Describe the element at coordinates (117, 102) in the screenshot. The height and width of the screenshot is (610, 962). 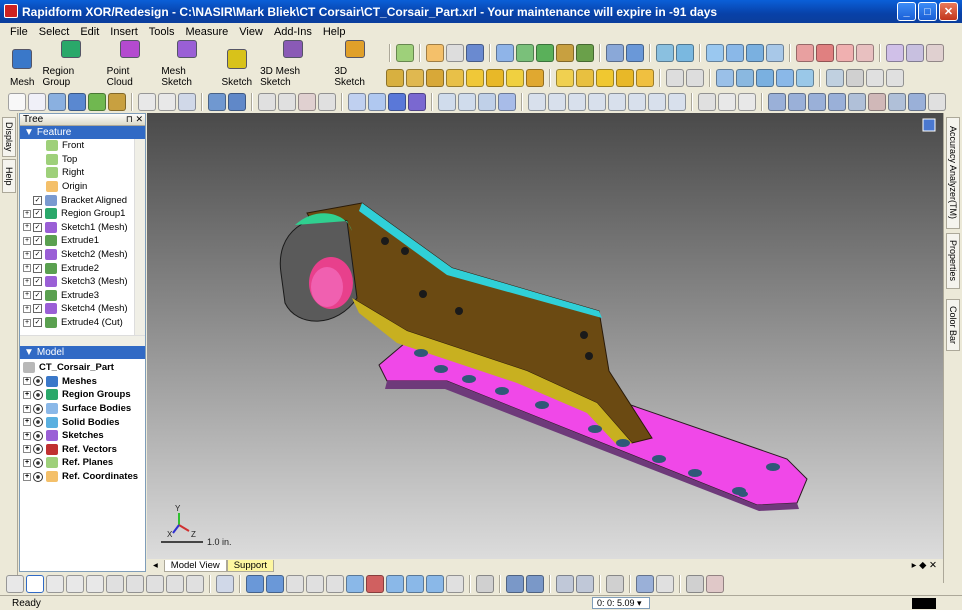
I see `export-icon` at that location.